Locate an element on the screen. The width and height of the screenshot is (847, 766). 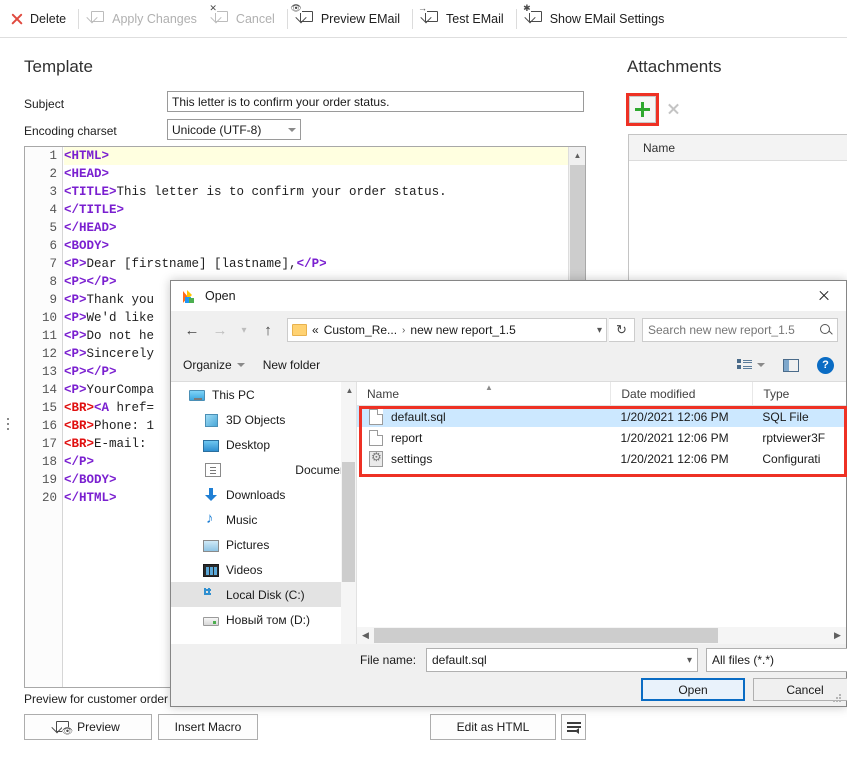
nav-item-pictures: Pictures is located at coordinates (263, 544).